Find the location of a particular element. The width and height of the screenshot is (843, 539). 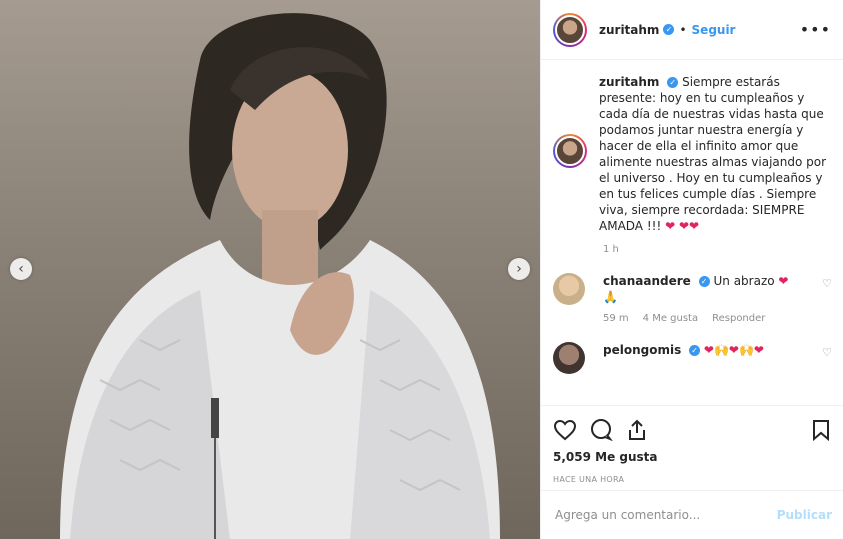

likes-count: 5,059 Me gusta is located at coordinates (692, 457).